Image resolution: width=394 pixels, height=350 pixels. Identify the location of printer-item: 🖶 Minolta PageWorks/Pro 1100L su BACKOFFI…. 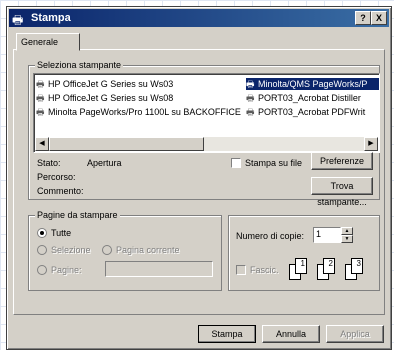
(138, 112).